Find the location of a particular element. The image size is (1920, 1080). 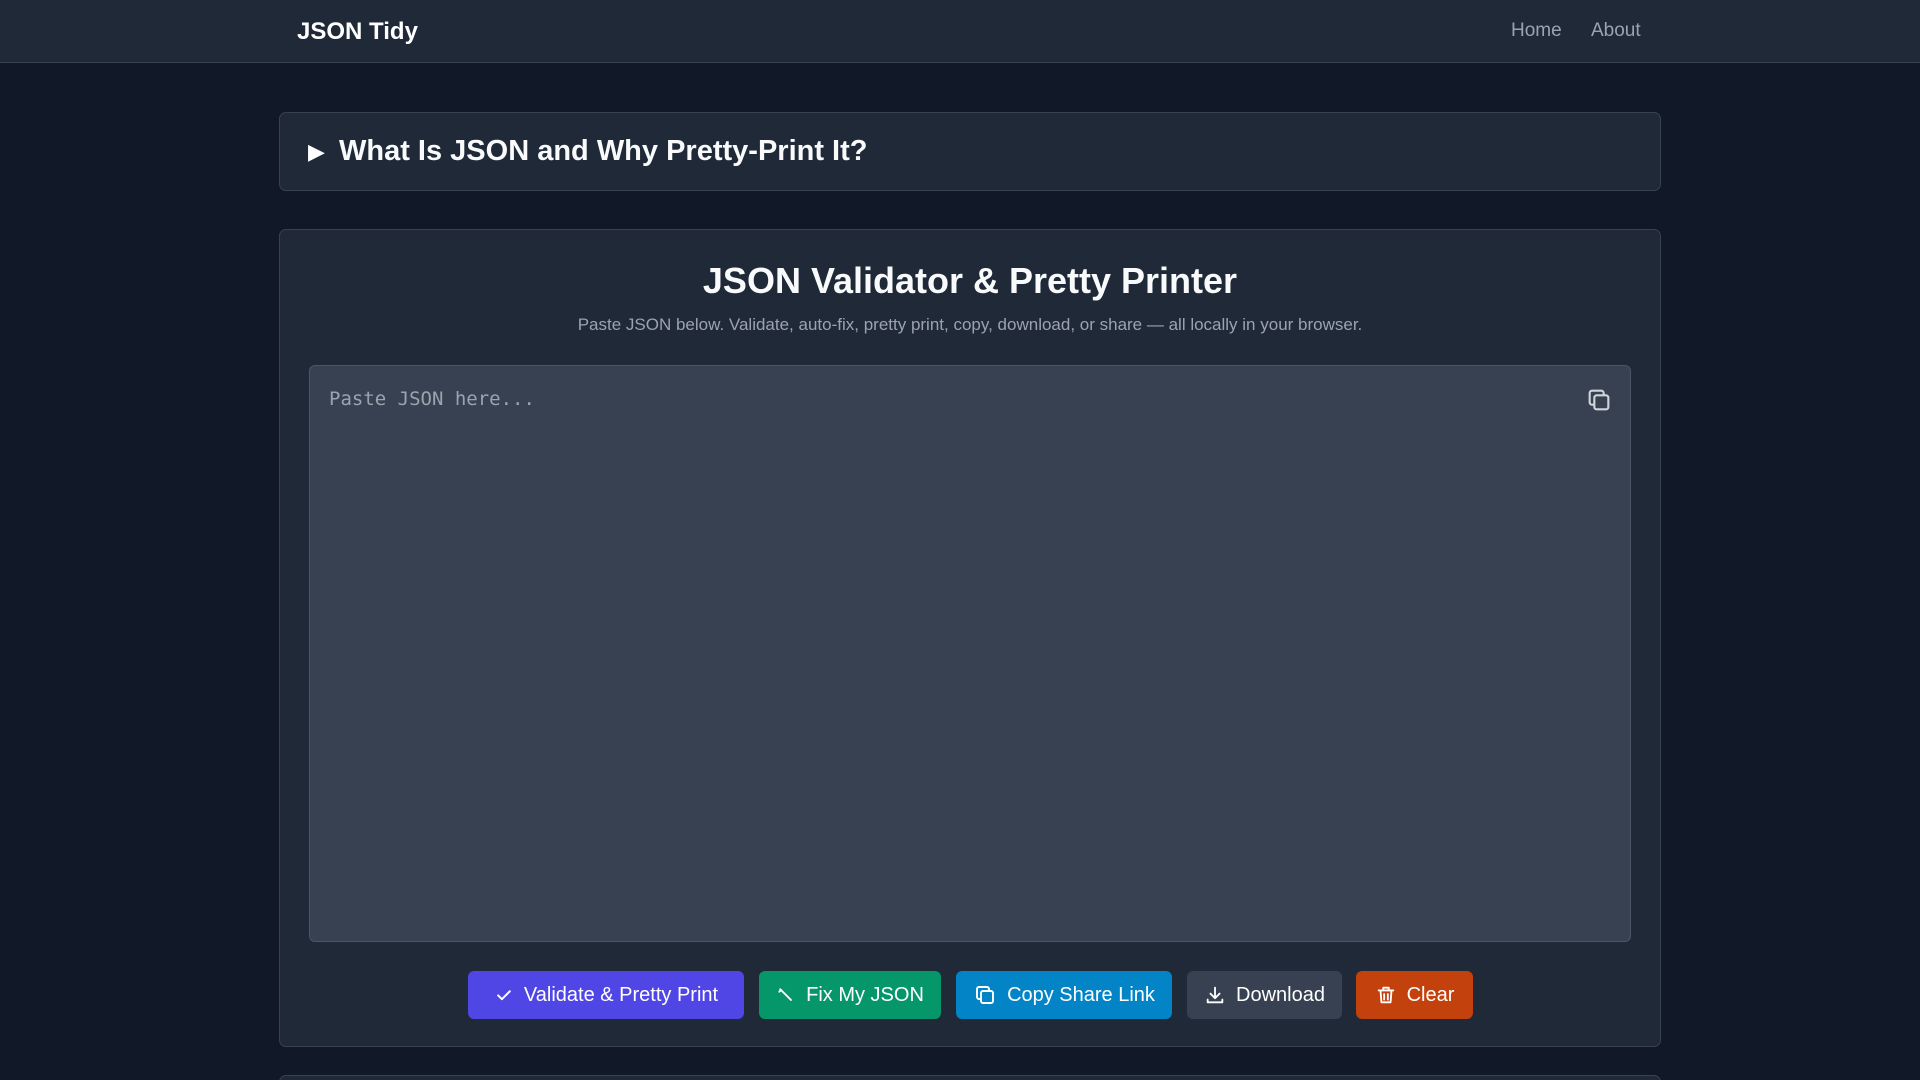

validate-button-label: Validate & Pretty Print is located at coordinates (621, 994).